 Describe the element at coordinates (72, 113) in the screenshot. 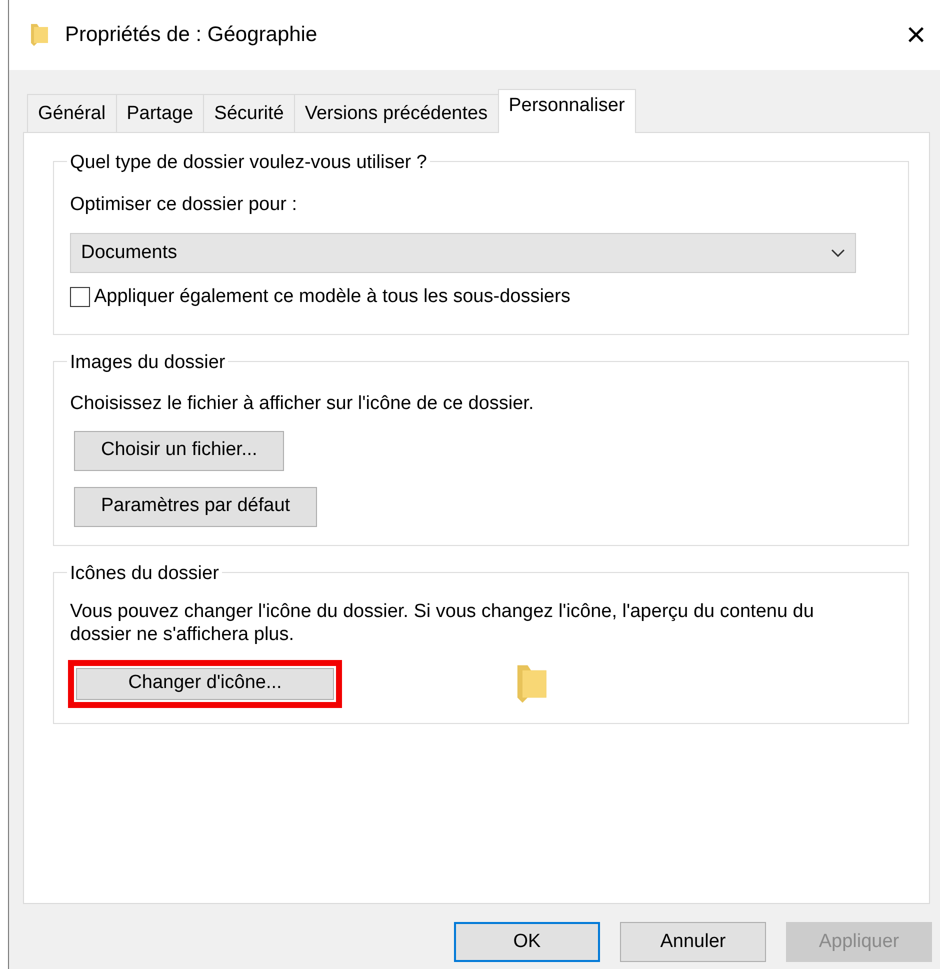

I see `tab: Général` at that location.